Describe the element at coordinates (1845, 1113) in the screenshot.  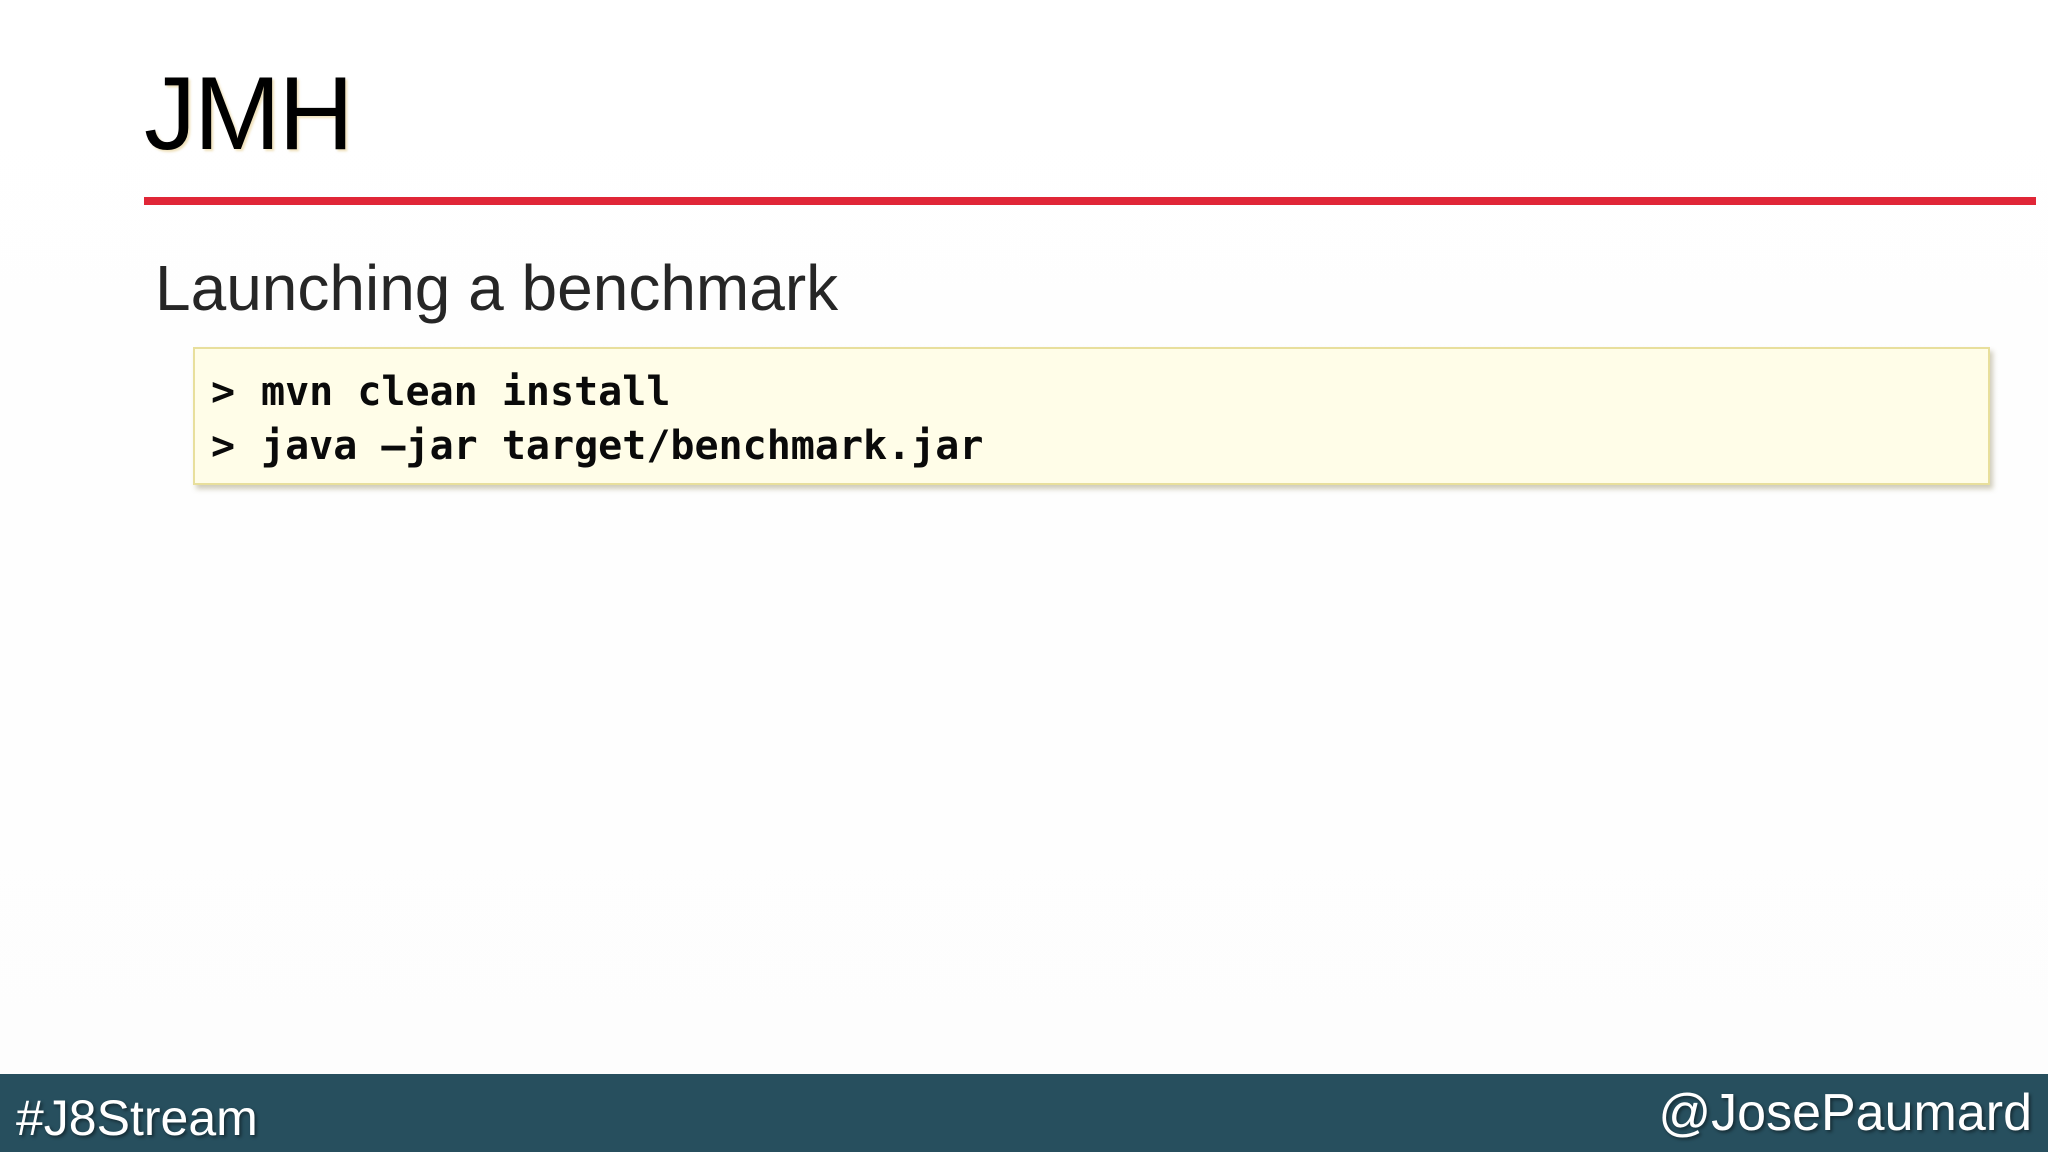
I see `footer-handle: @JosePaumard` at that location.